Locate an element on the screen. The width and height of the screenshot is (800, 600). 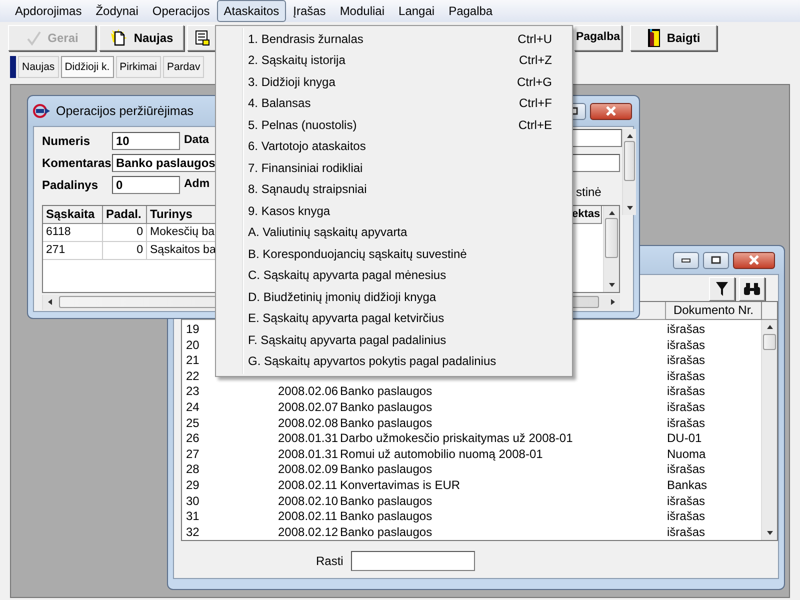
table-cell: 2008.02.09 is located at coordinates (308, 469).